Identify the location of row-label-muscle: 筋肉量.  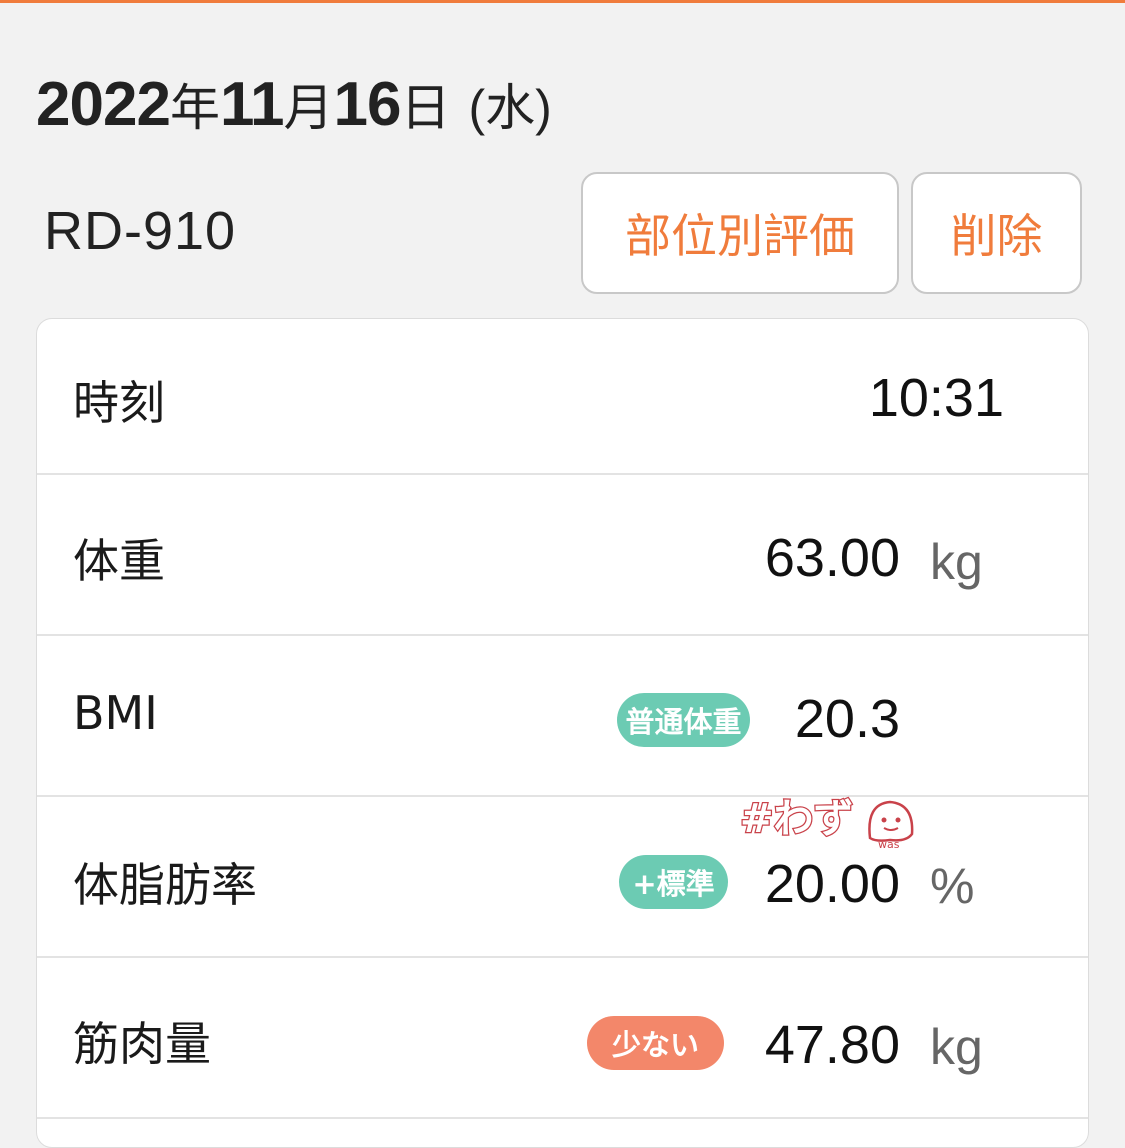
(142, 1044).